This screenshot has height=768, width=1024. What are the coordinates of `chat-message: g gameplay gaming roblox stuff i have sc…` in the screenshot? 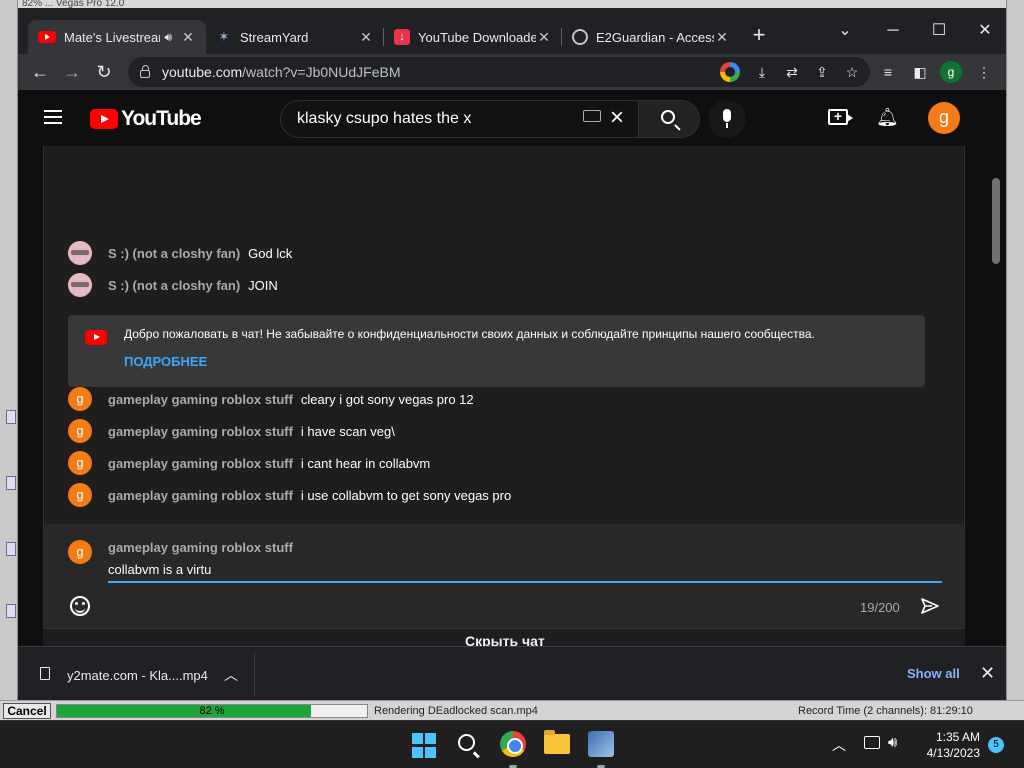 It's located at (231, 431).